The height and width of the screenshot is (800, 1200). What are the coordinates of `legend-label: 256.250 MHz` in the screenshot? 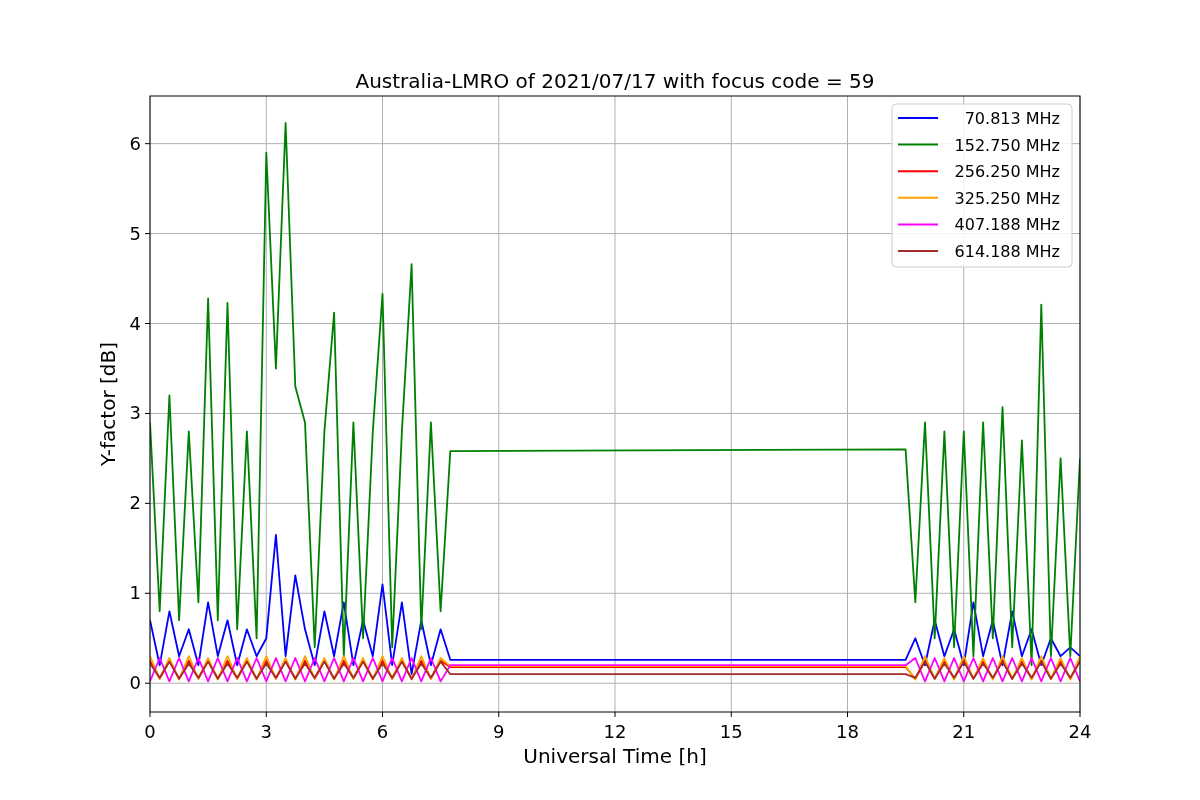 It's located at (1007, 172).